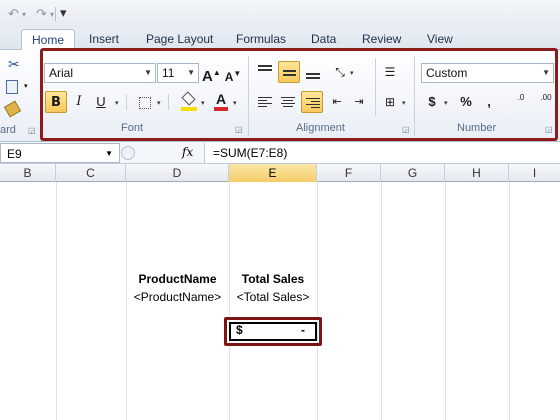 This screenshot has height=420, width=560. Describe the element at coordinates (203, 103) in the screenshot. I see `fill-color-dropdown-icon: ▾` at that location.